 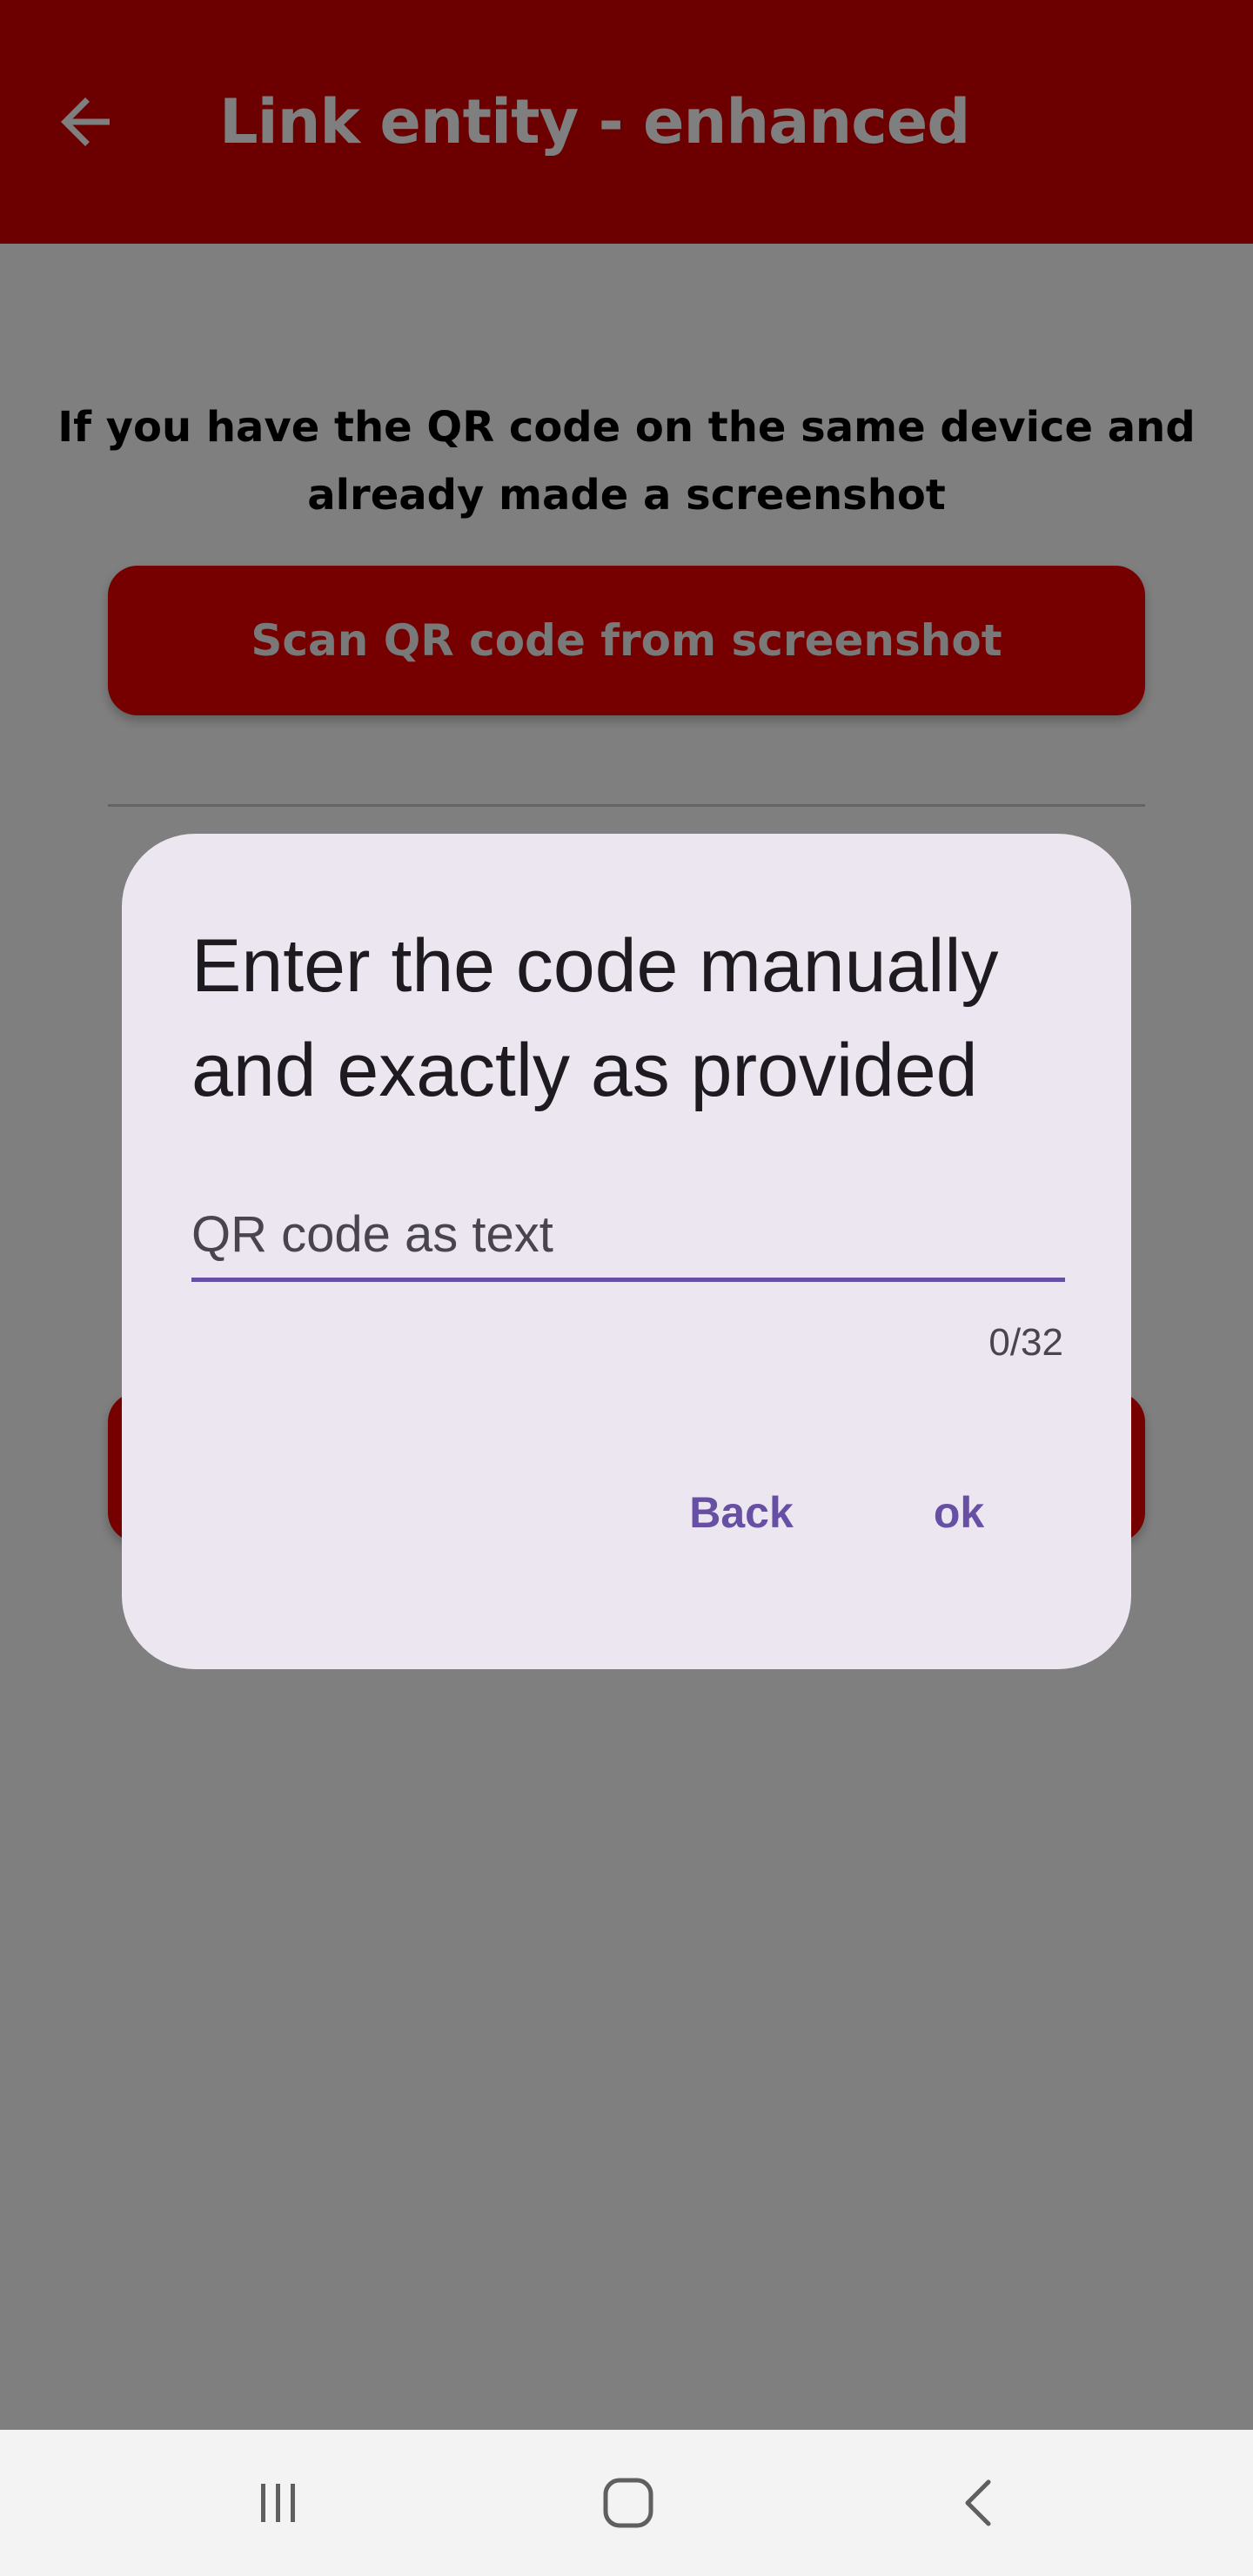 What do you see at coordinates (1025, 1342) in the screenshot?
I see `character-counter: 0/32` at bounding box center [1025, 1342].